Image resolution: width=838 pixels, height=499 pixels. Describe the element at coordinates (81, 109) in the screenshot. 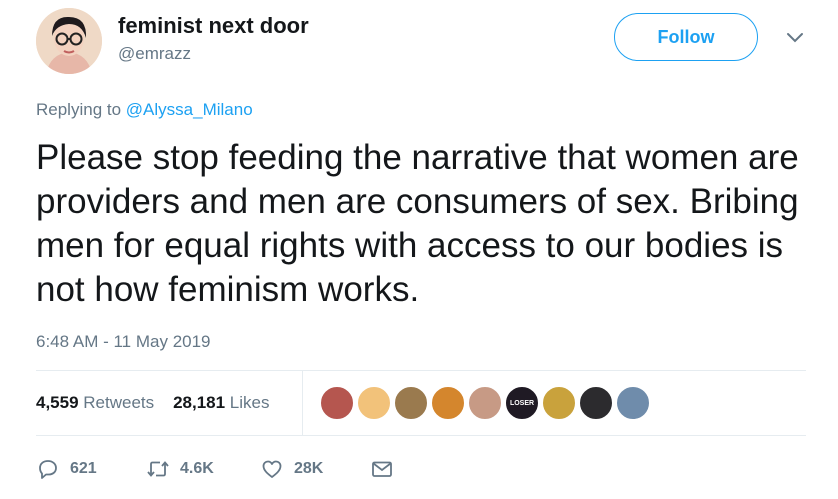

I see `replying-prefix: Replying to` at that location.